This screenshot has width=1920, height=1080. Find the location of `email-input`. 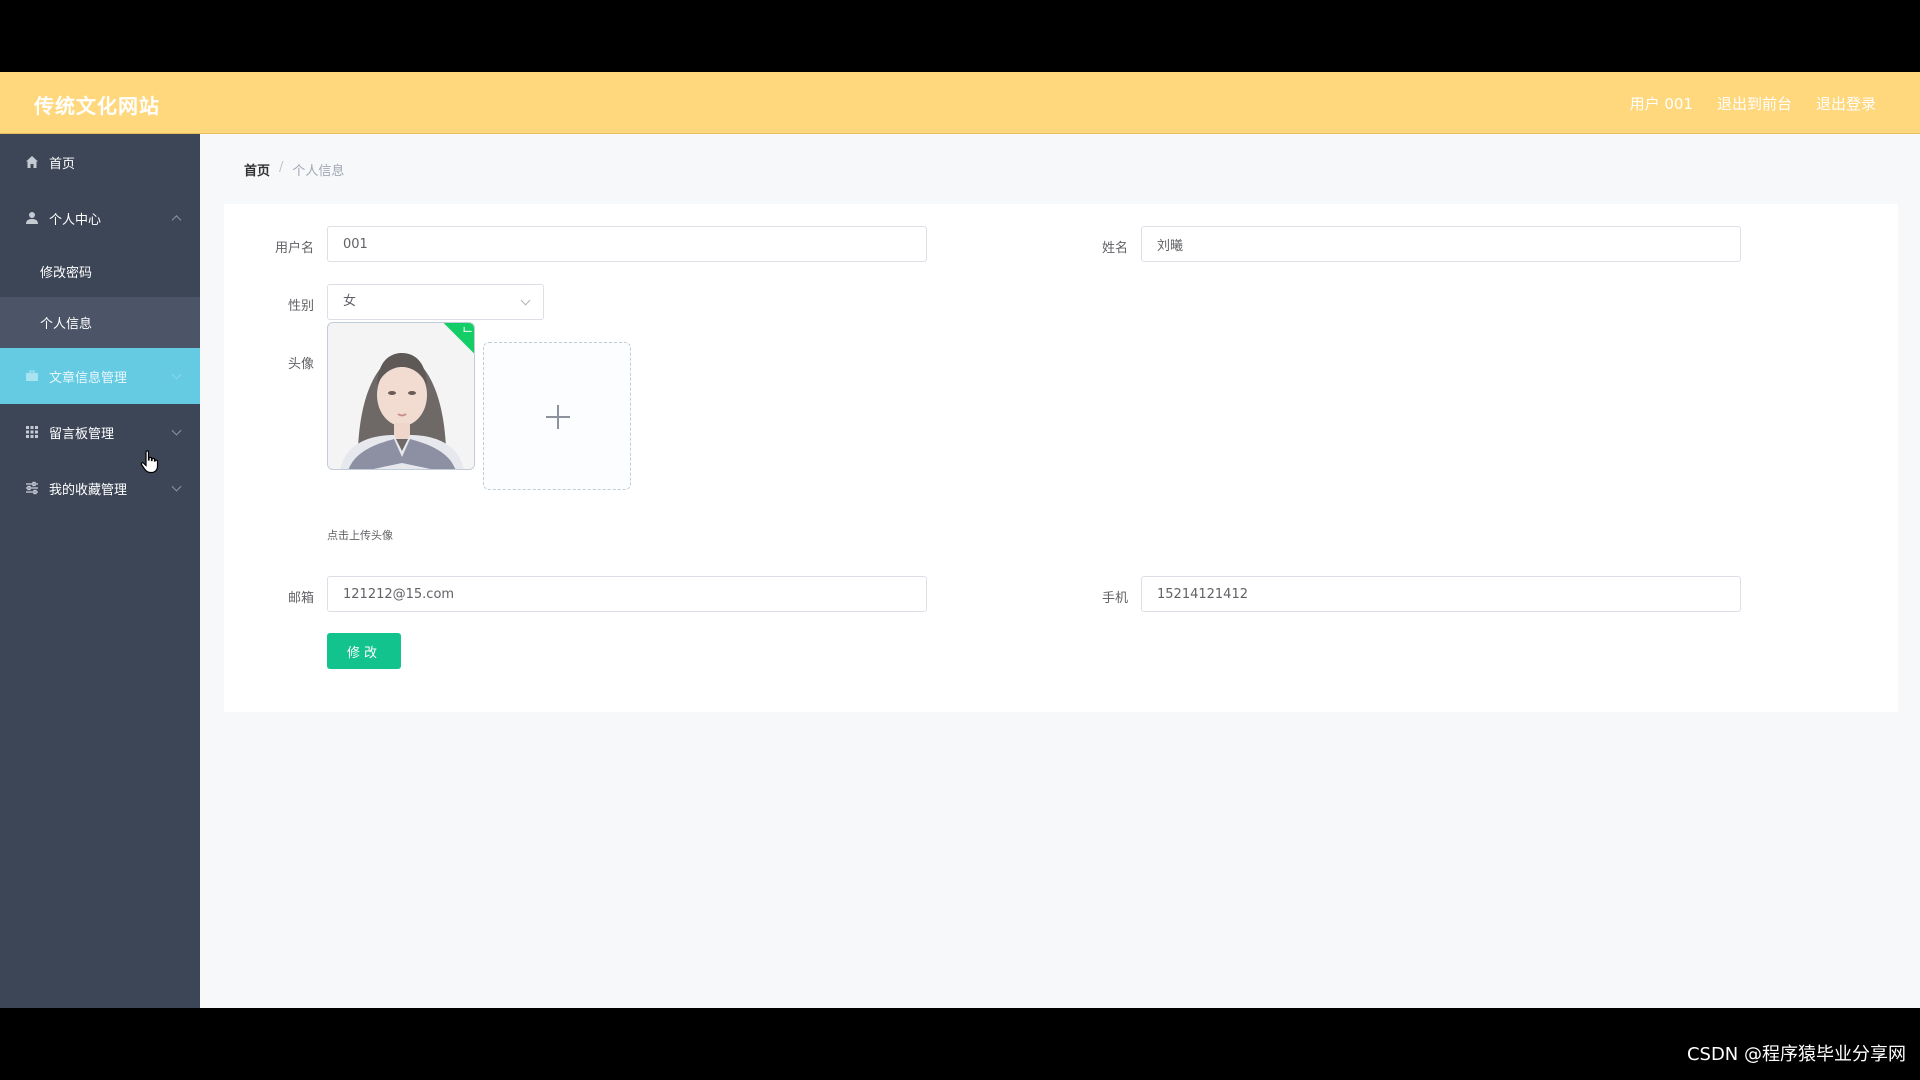

email-input is located at coordinates (627, 594).